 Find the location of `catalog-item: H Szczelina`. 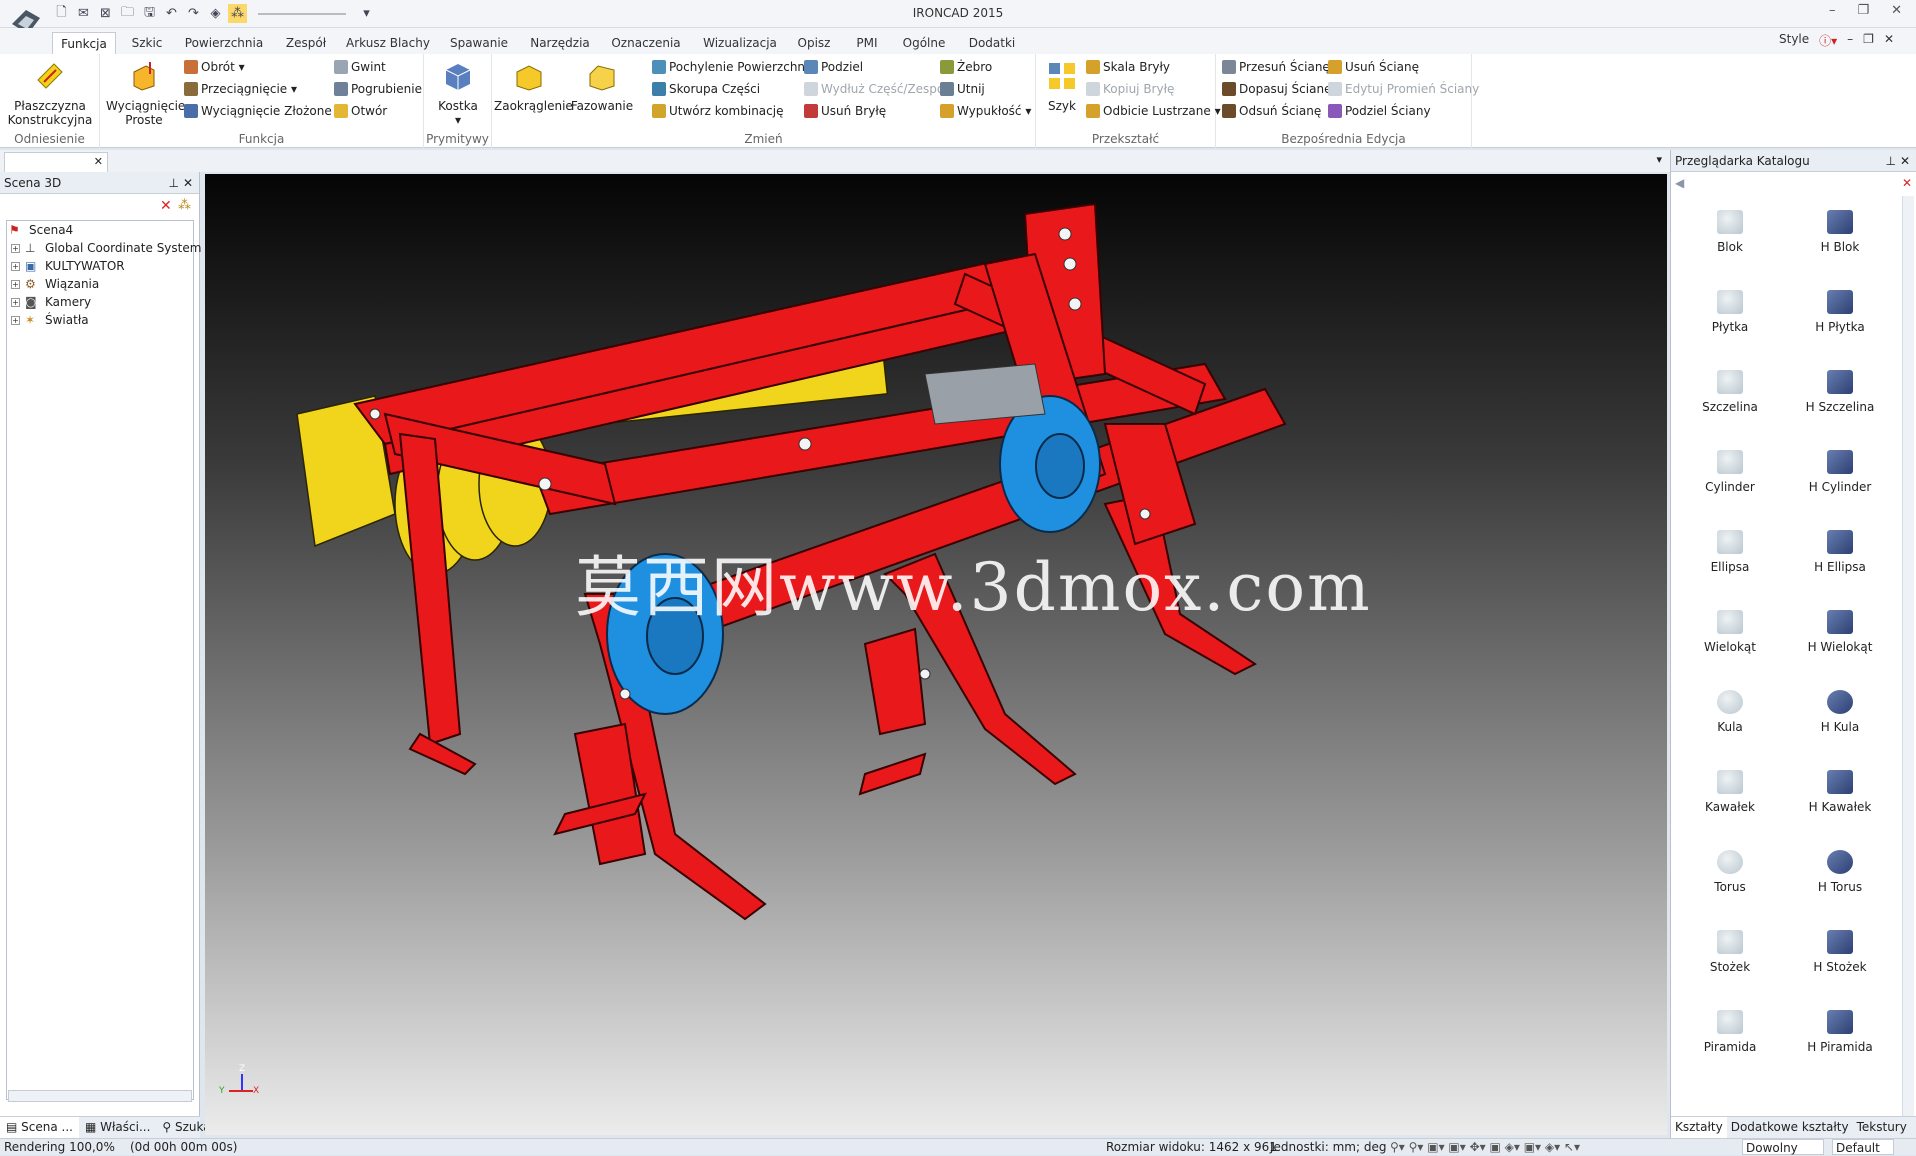

catalog-item: H Szczelina is located at coordinates (1840, 392).